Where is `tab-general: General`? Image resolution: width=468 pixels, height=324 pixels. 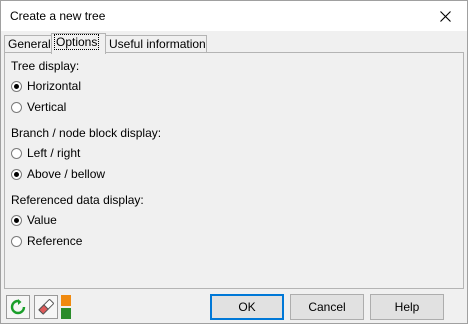
tab-general: General is located at coordinates (29, 44).